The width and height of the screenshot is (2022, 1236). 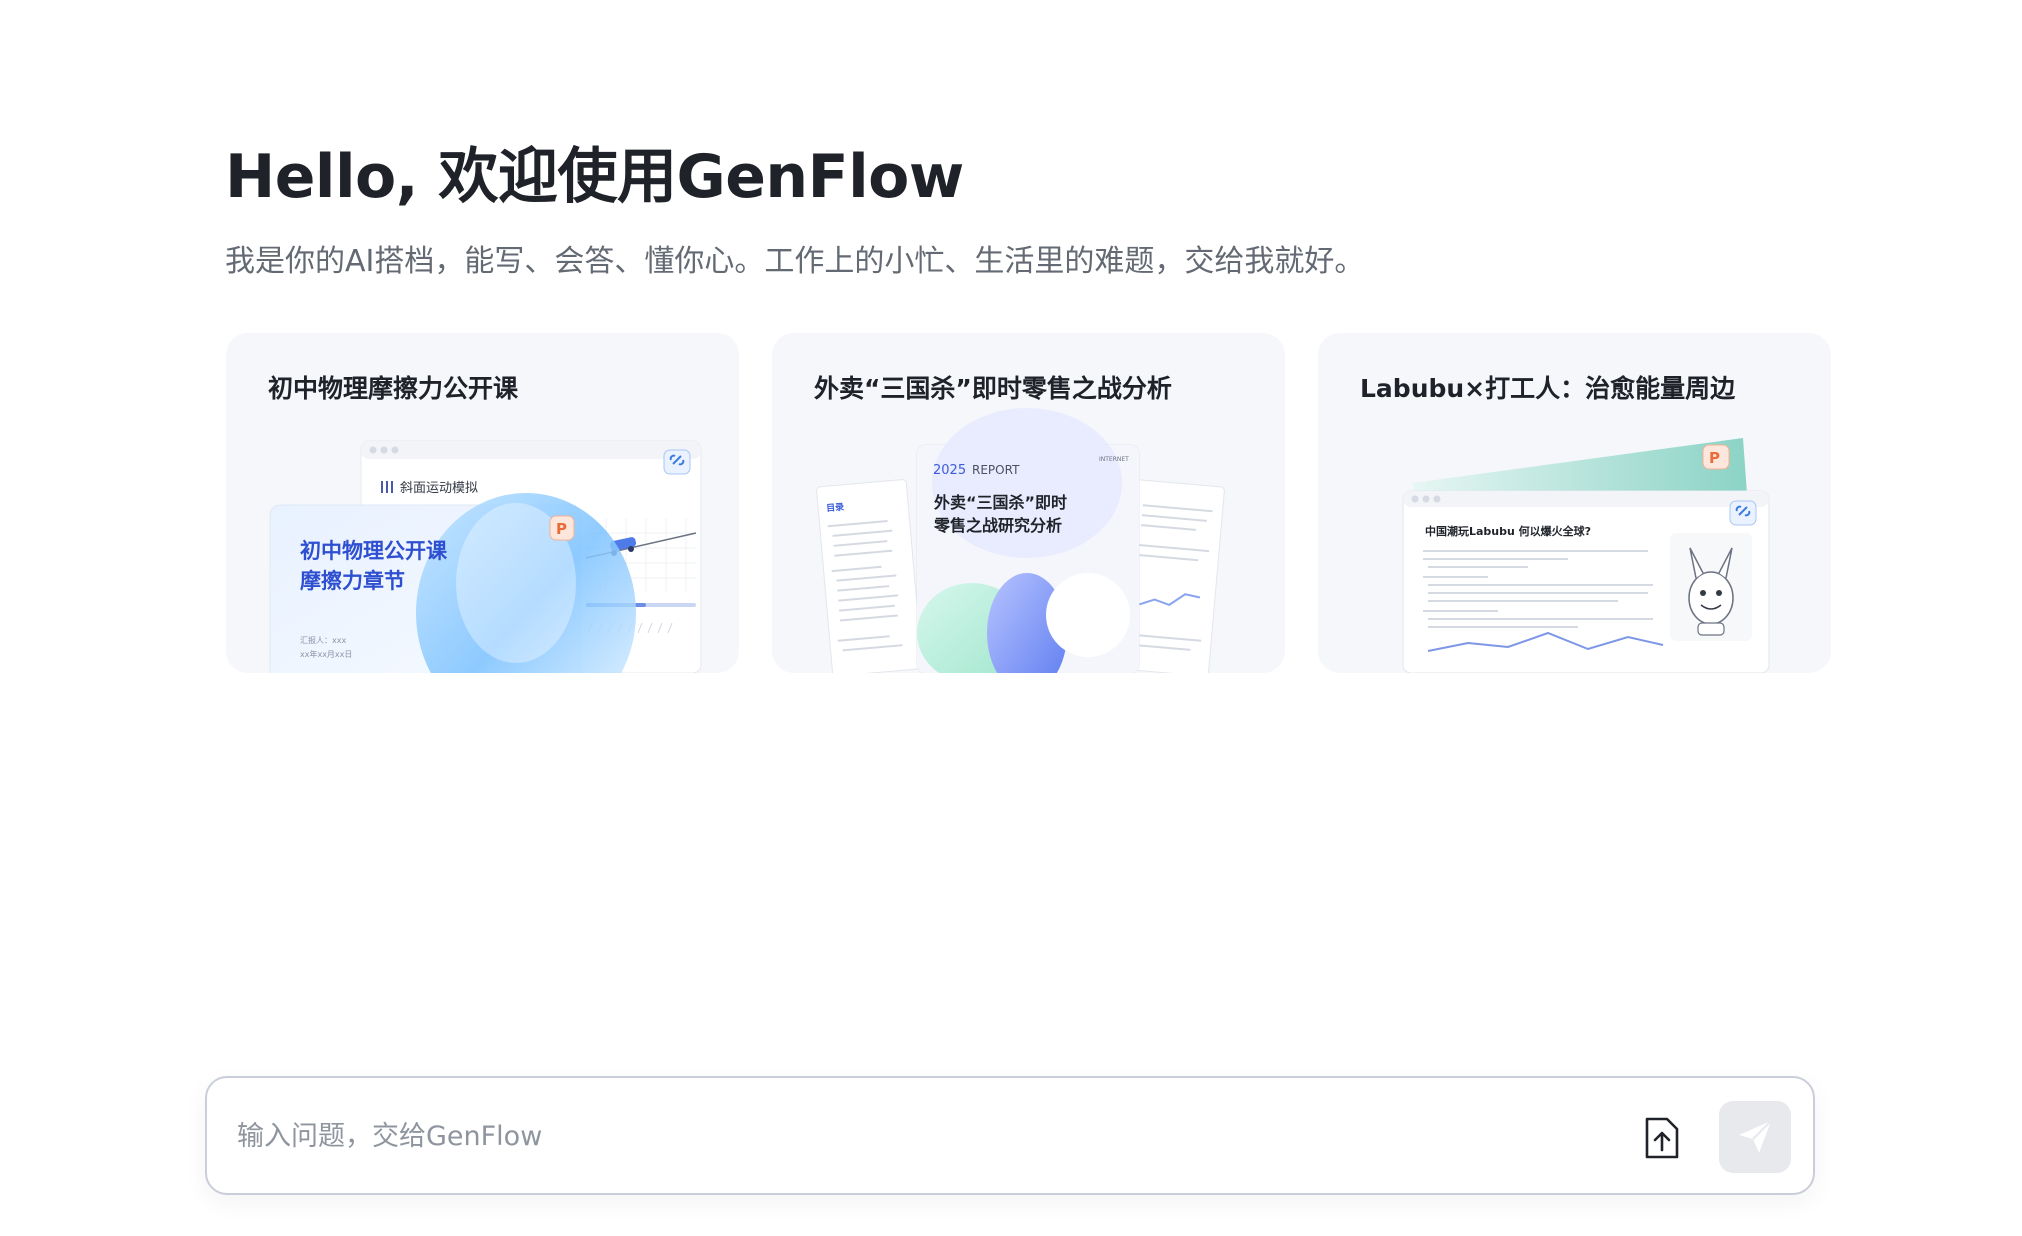 I want to click on upload-file-button, so click(x=1661, y=1138).